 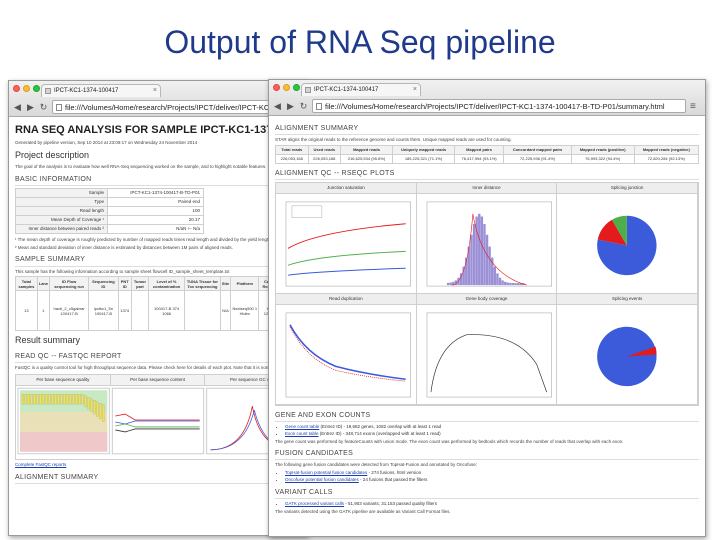 What do you see at coordinates (360, 42) in the screenshot?
I see `slide-title: Output of RNA Seq pipeline` at bounding box center [360, 42].